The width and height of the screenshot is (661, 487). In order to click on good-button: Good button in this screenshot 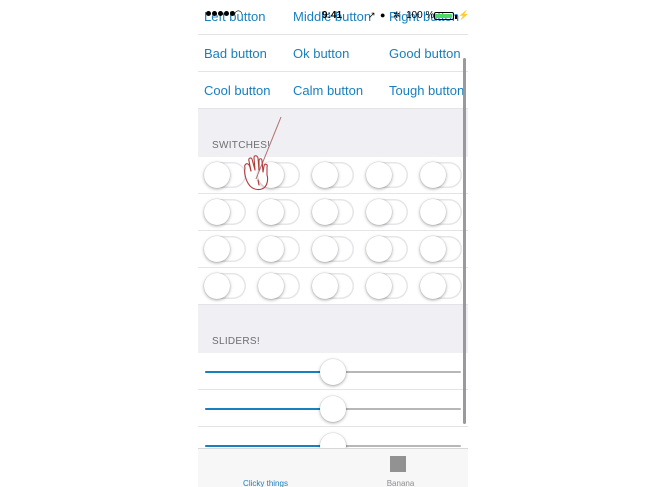, I will do `click(425, 53)`.